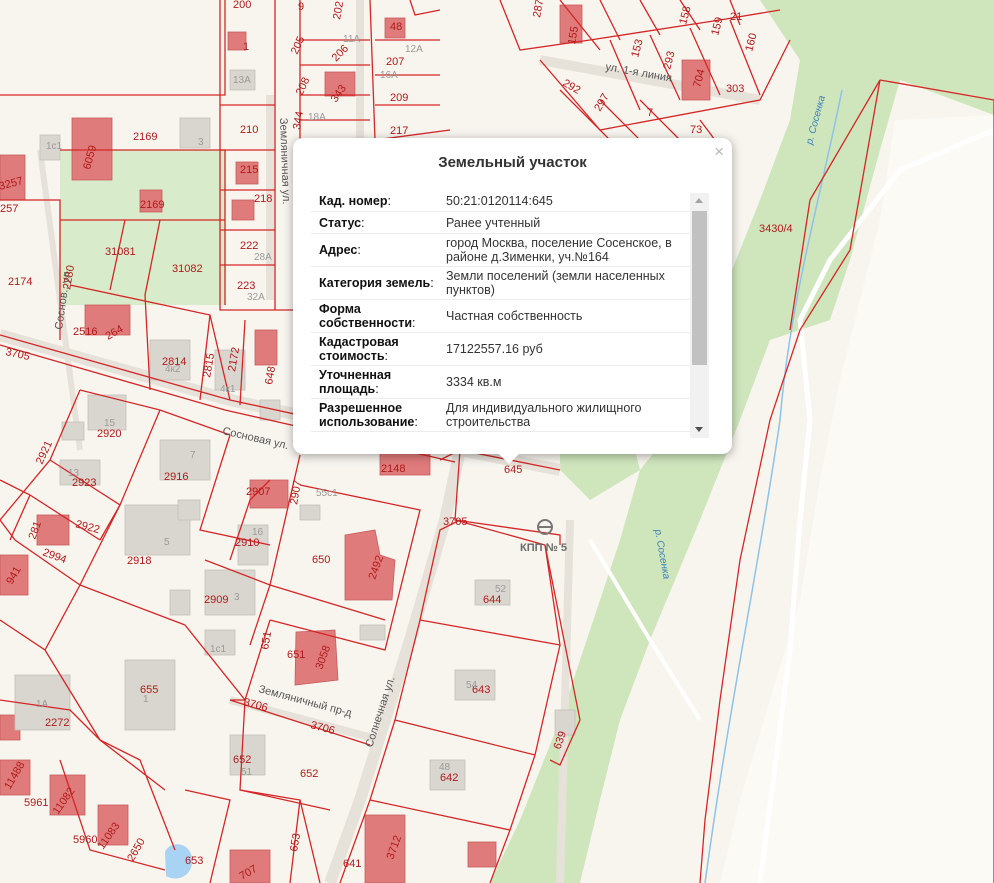 This screenshot has height=883, width=994. I want to click on info-key: Категория земель:, so click(376, 283).